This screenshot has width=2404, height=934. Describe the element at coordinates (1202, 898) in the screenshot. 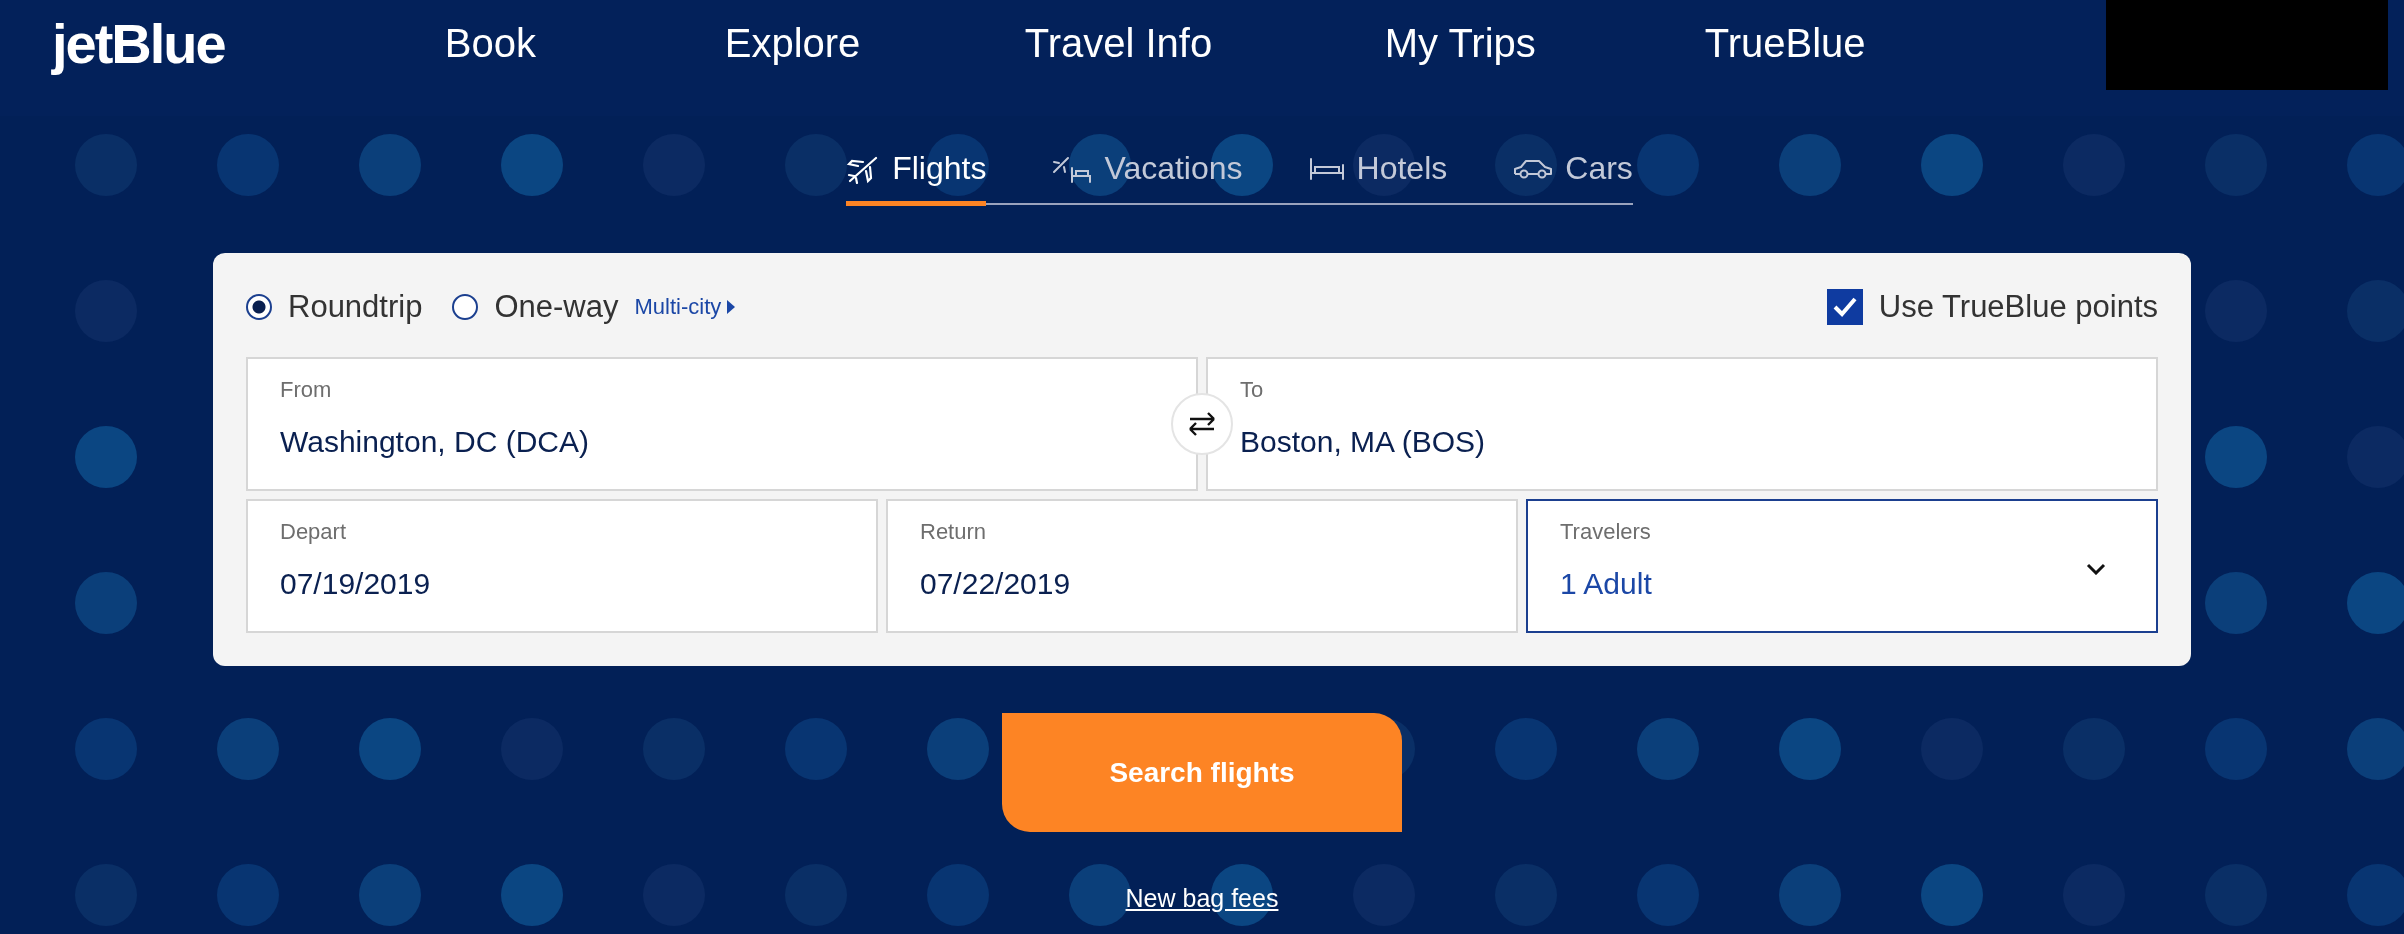

I see `bag-fees-link: New bag fees` at that location.